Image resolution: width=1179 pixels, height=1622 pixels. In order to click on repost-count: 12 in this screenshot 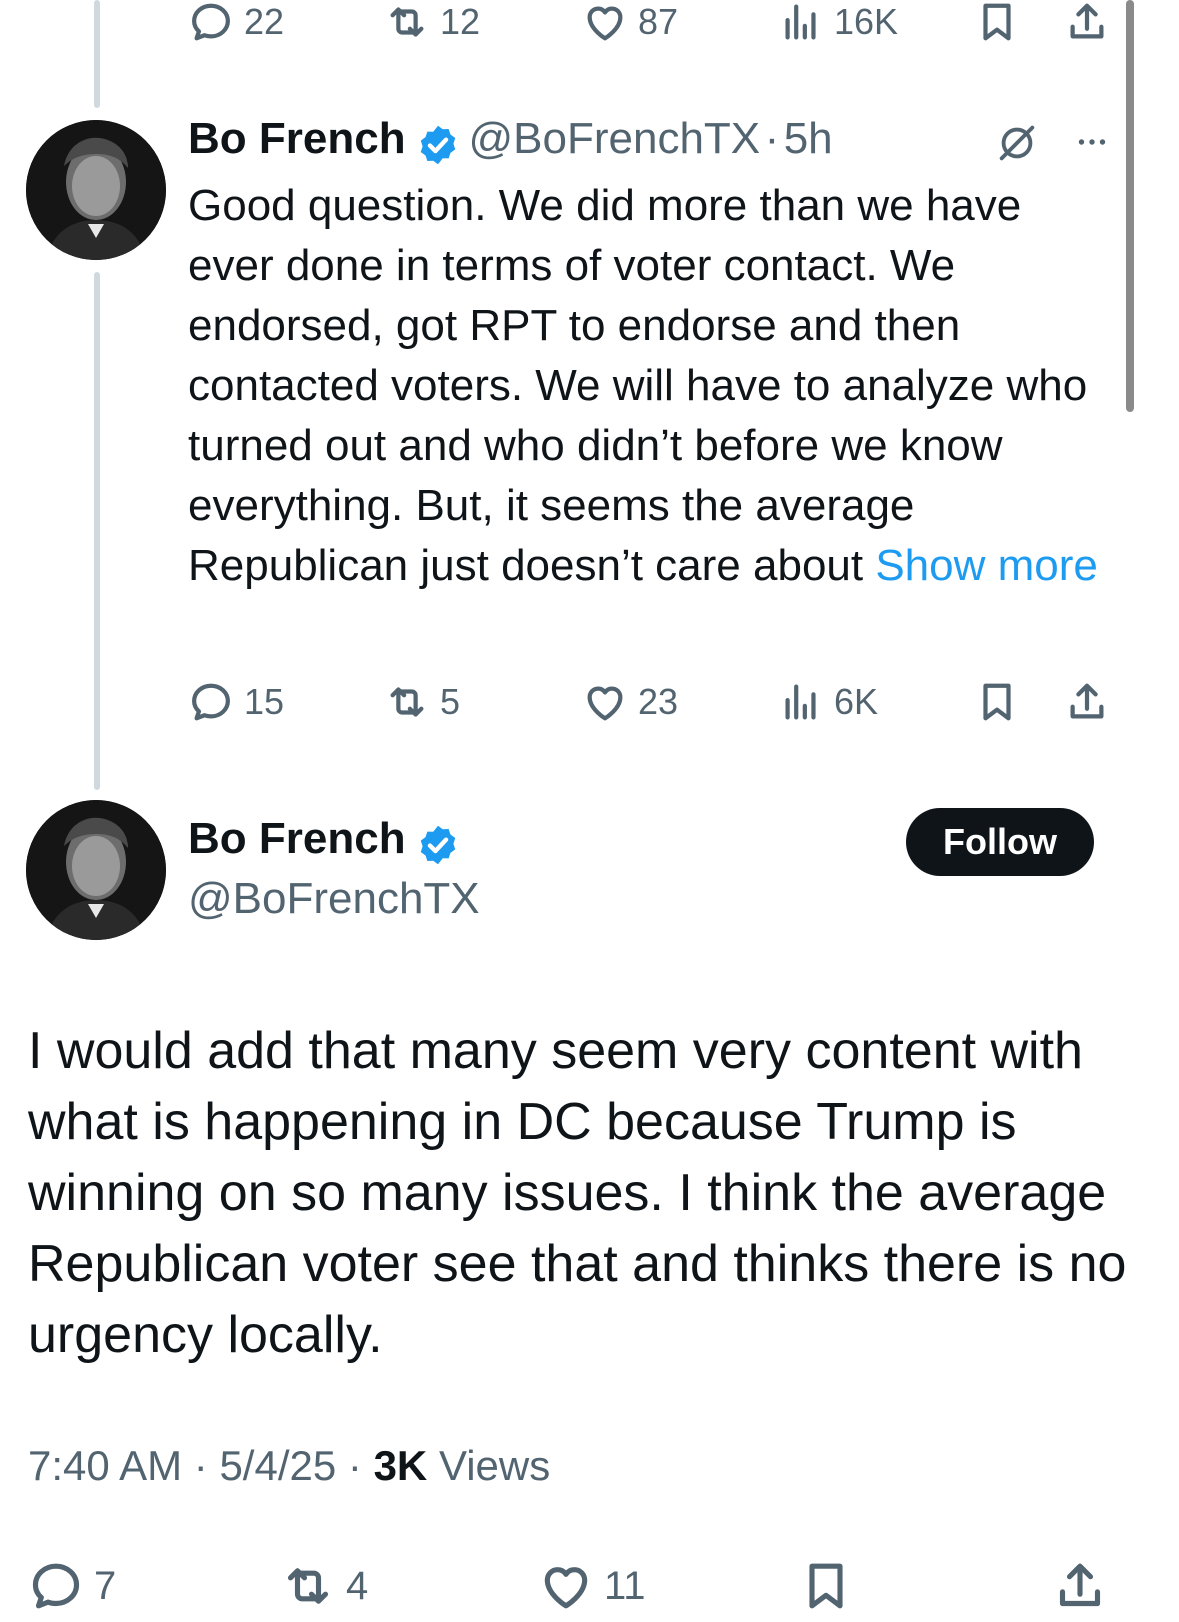, I will do `click(460, 21)`.